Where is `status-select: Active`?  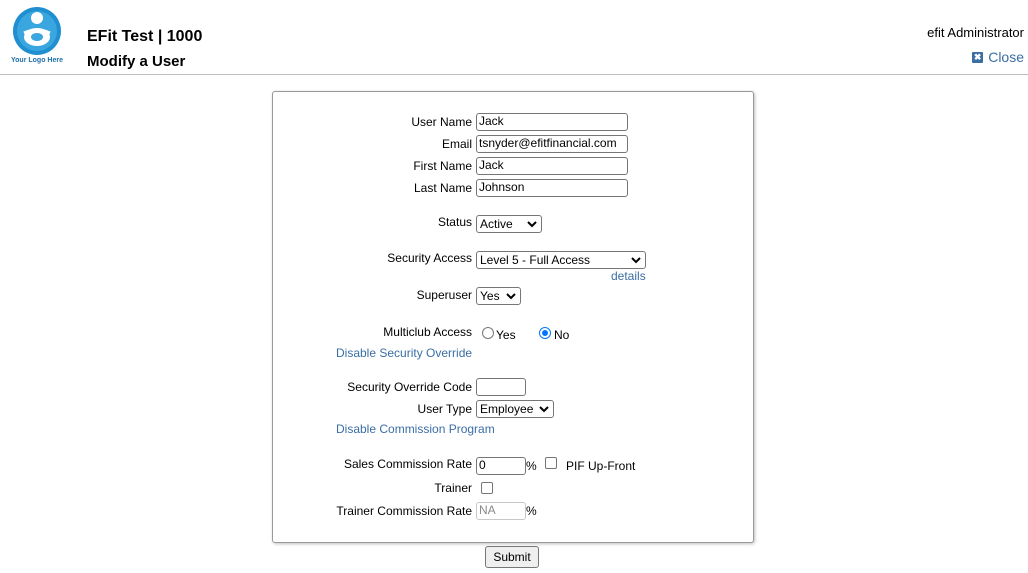 status-select: Active is located at coordinates (509, 224).